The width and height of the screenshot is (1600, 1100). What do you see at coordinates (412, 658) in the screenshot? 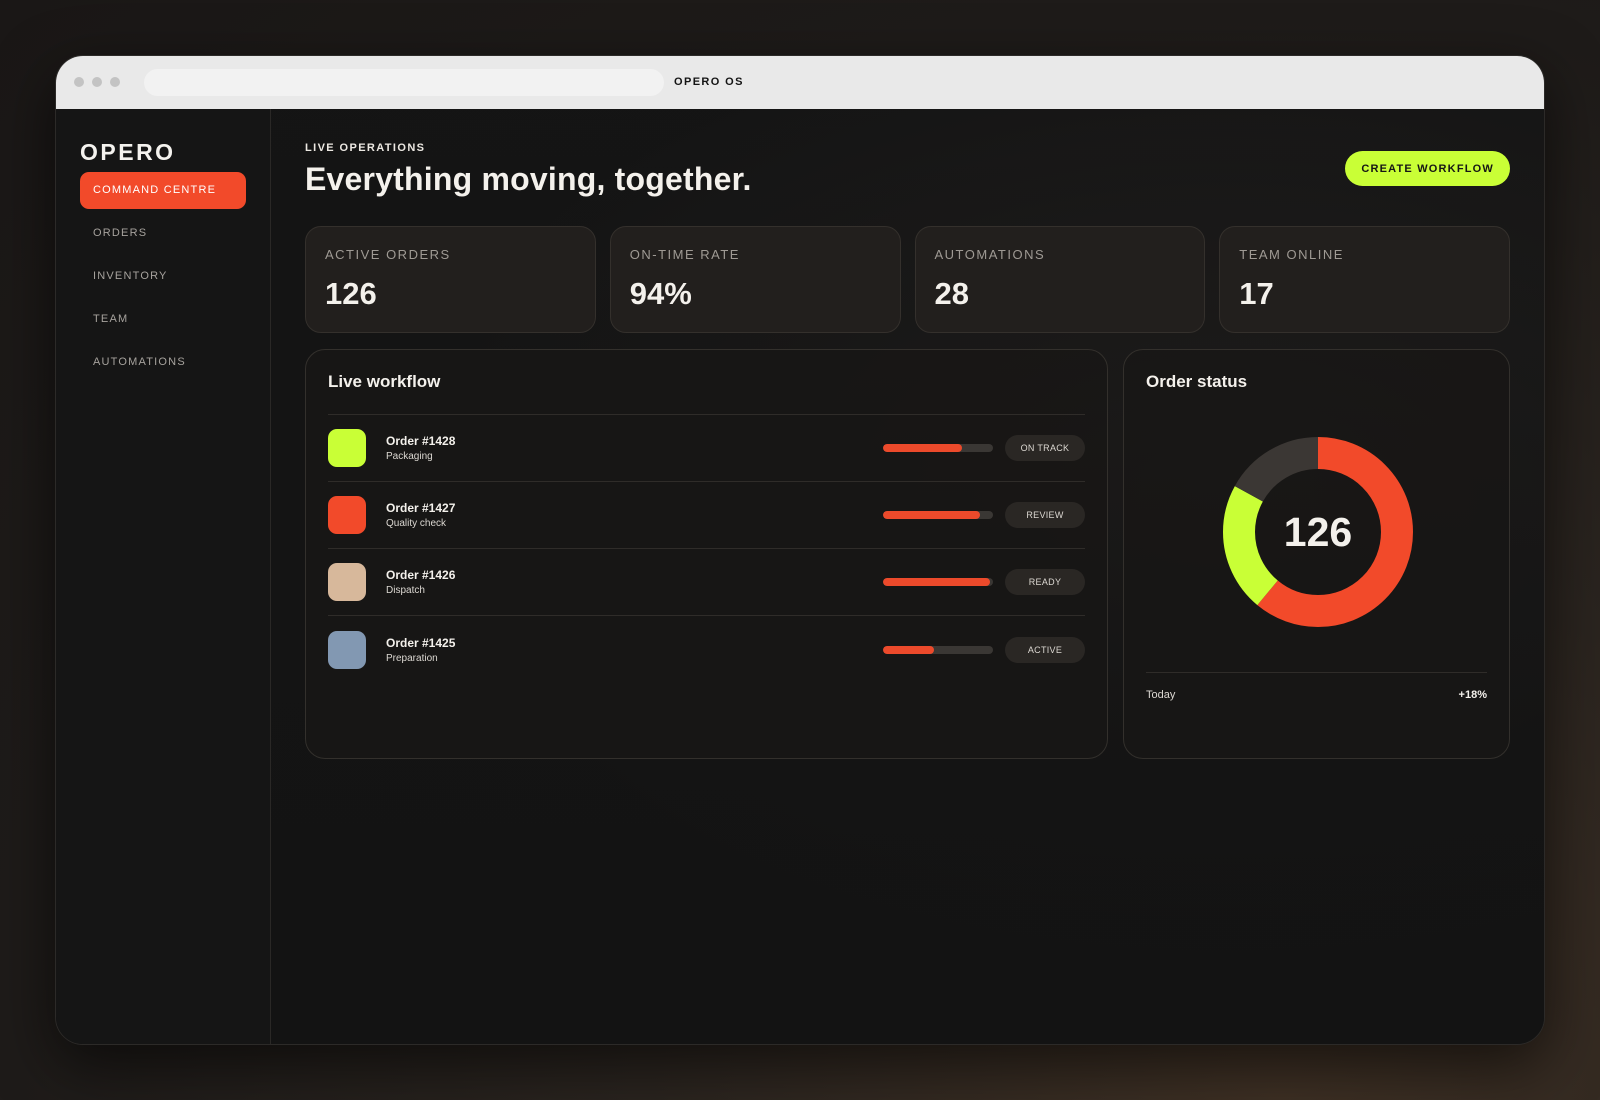
I see `order-stage: Preparation` at bounding box center [412, 658].